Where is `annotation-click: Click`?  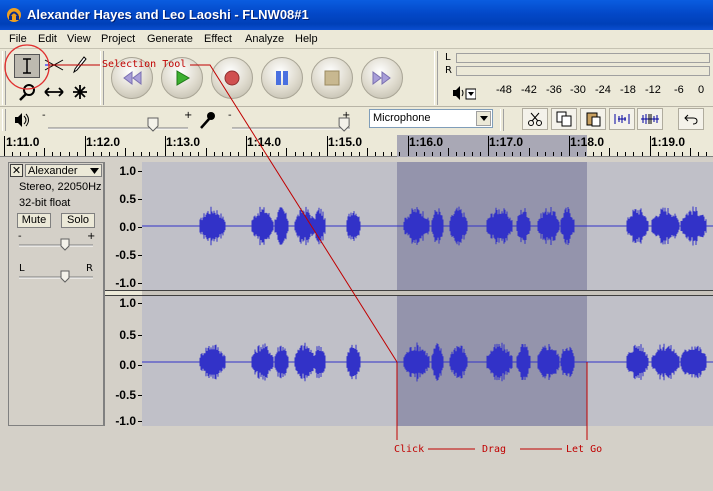
annotation-click: Click is located at coordinates (409, 449).